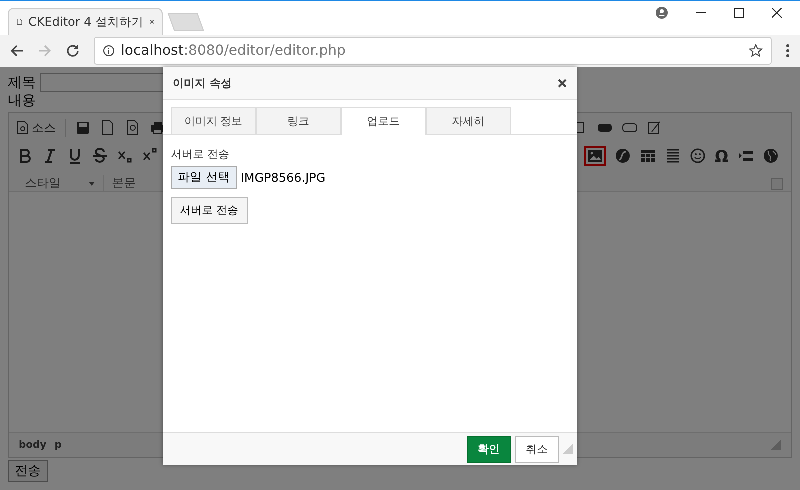  What do you see at coordinates (28, 471) in the screenshot?
I see `submit-button: 전송` at bounding box center [28, 471].